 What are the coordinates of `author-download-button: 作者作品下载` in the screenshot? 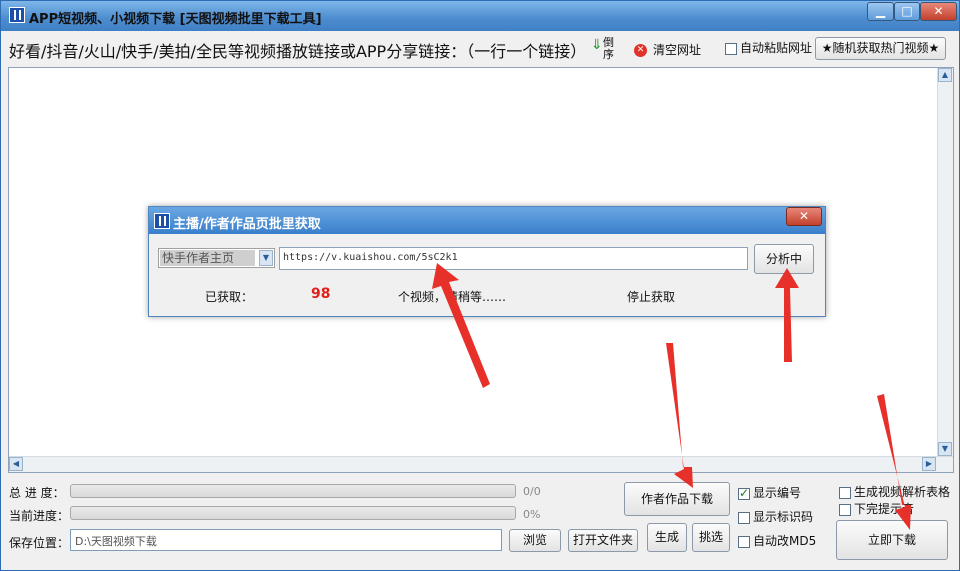 It's located at (677, 499).